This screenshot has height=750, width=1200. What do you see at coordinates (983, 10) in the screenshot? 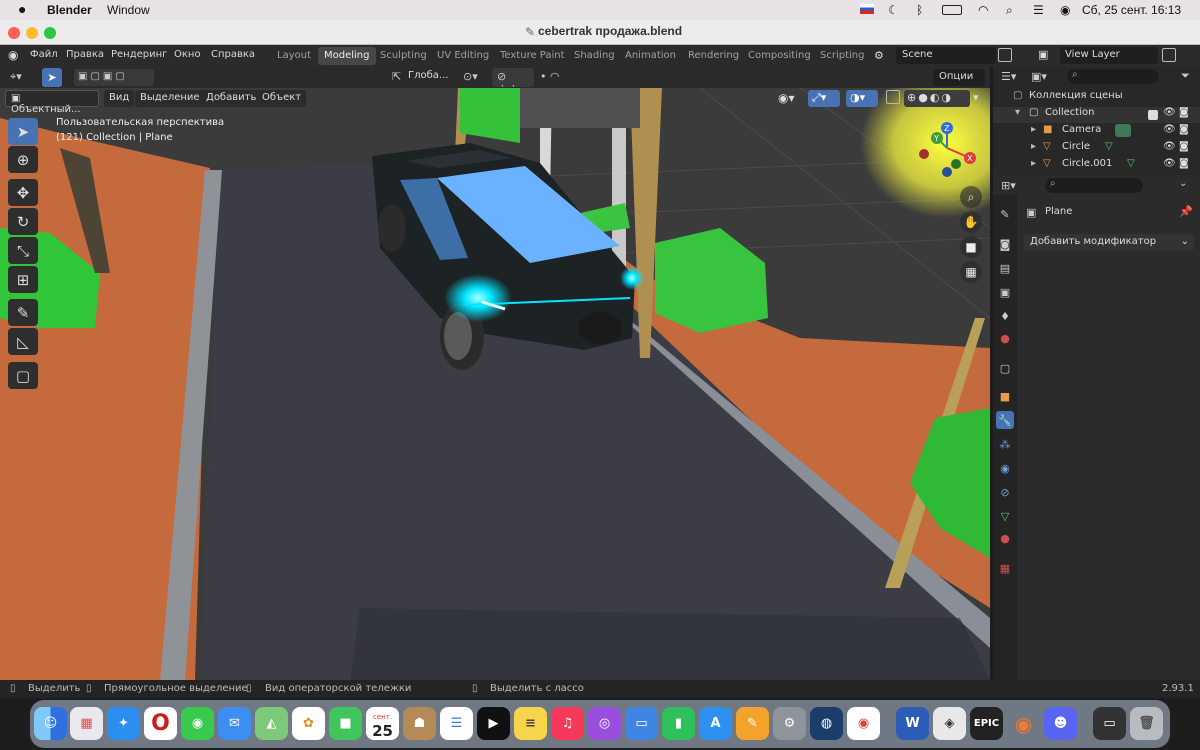
I see `wifi-icon: ◠` at bounding box center [983, 10].